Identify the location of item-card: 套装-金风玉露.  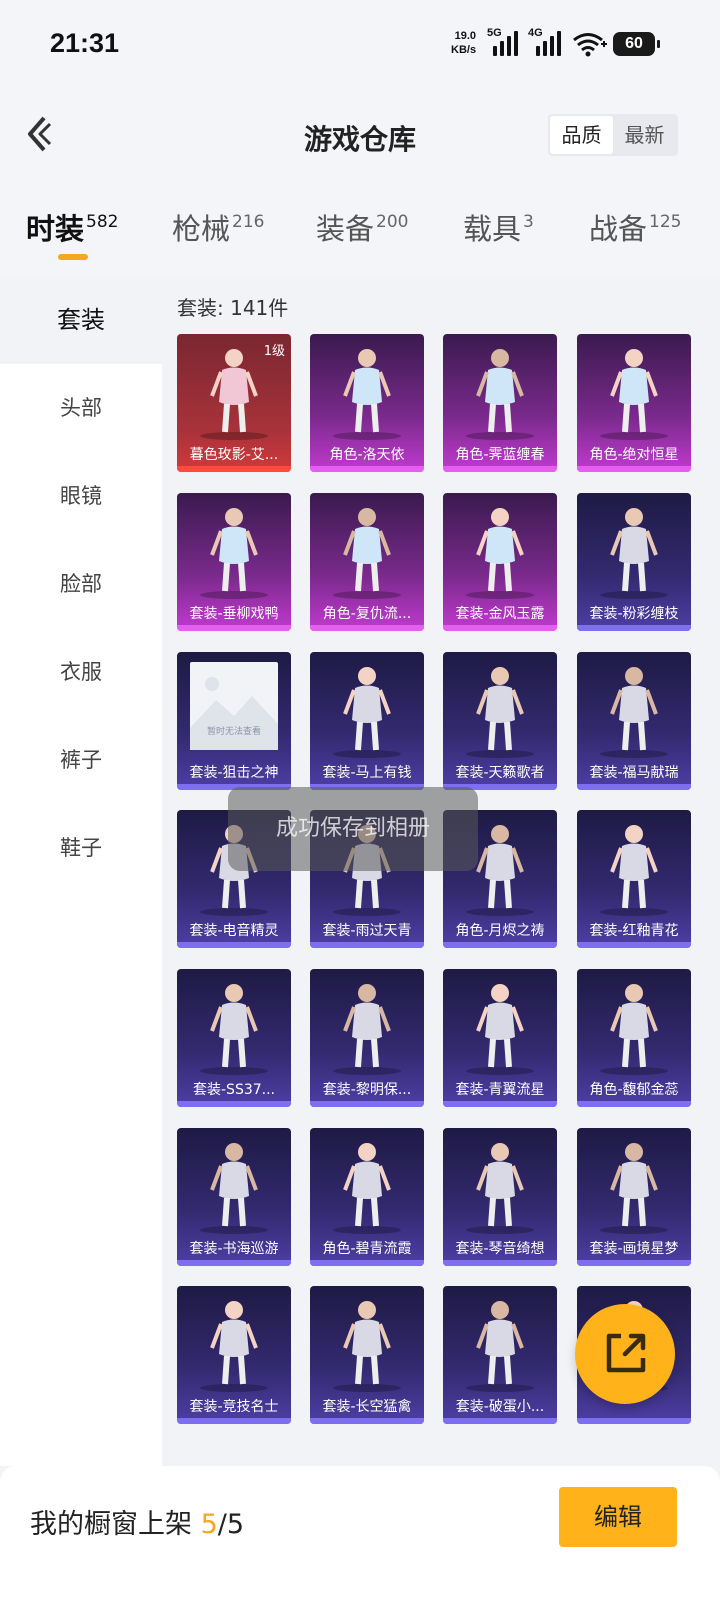
(500, 562).